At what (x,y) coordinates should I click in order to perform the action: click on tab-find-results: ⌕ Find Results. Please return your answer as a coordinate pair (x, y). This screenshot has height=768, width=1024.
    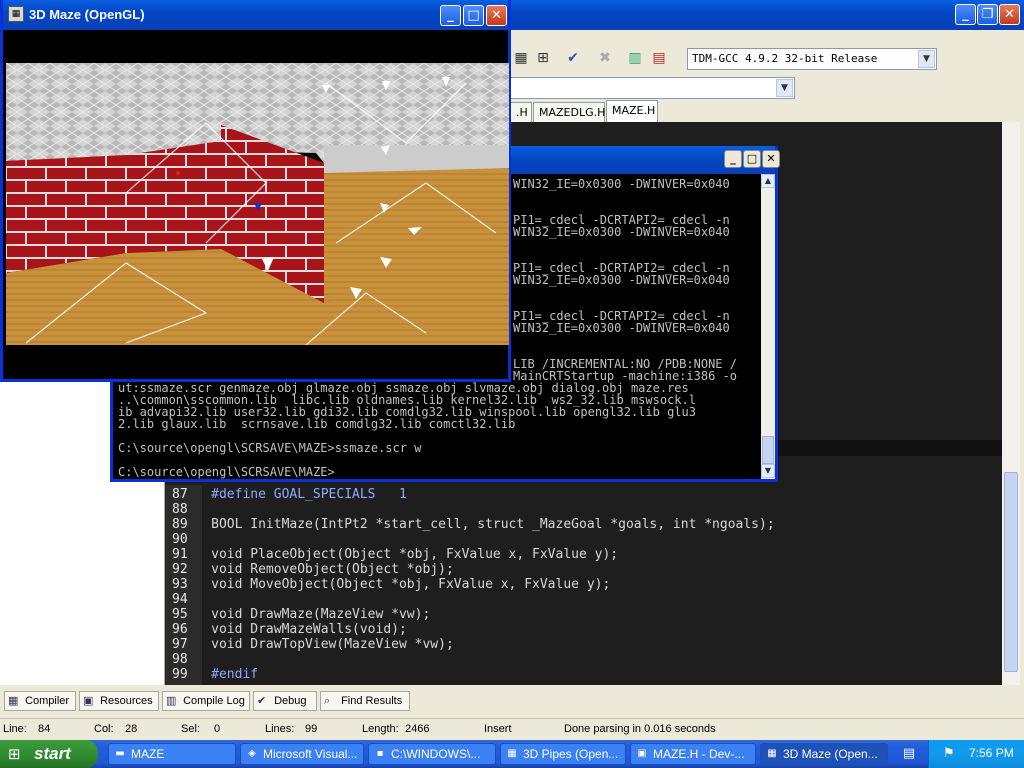
    Looking at the image, I should click on (365, 701).